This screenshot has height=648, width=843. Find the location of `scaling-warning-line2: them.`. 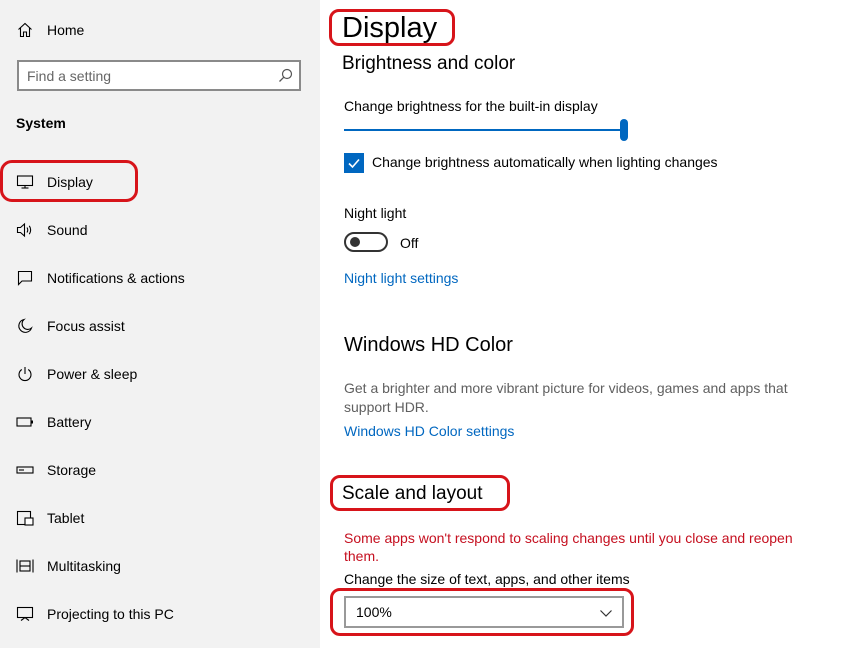

scaling-warning-line2: them. is located at coordinates (362, 556).